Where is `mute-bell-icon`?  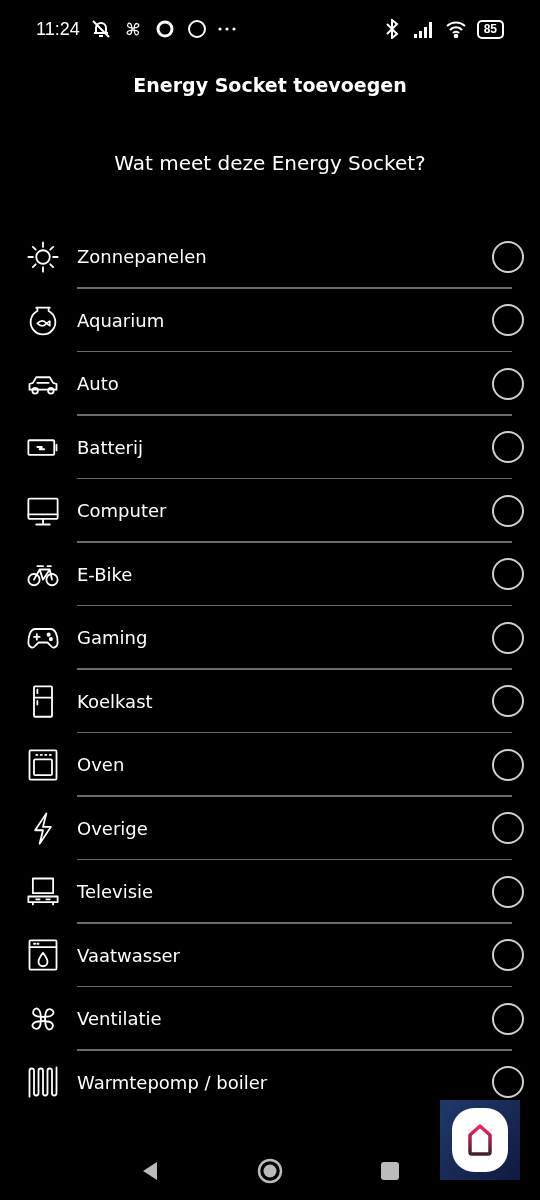
mute-bell-icon is located at coordinates (100, 29).